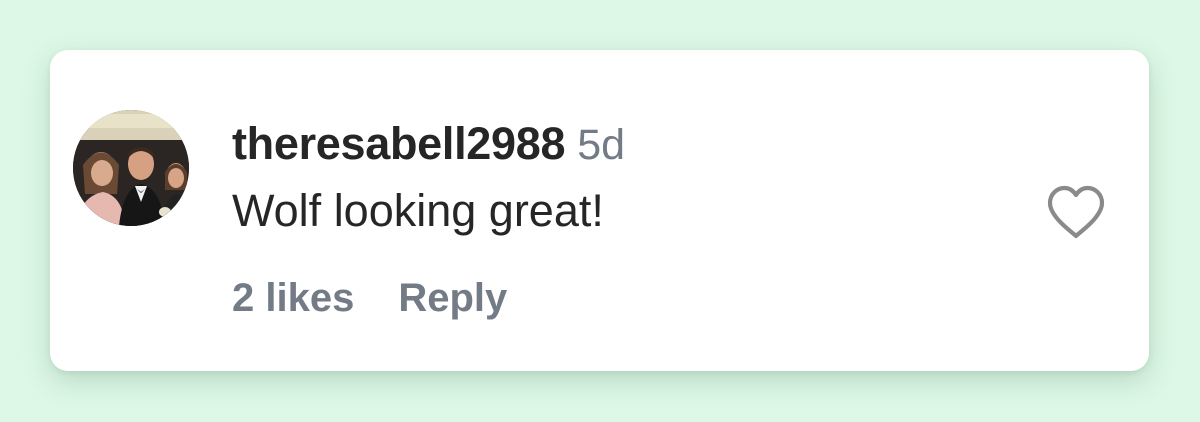  I want to click on heart-outline-icon, so click(1076, 212).